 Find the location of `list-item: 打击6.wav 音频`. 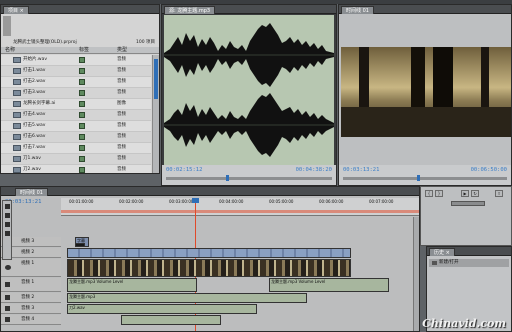

list-item: 打击6.wav 音频 is located at coordinates (76, 137).